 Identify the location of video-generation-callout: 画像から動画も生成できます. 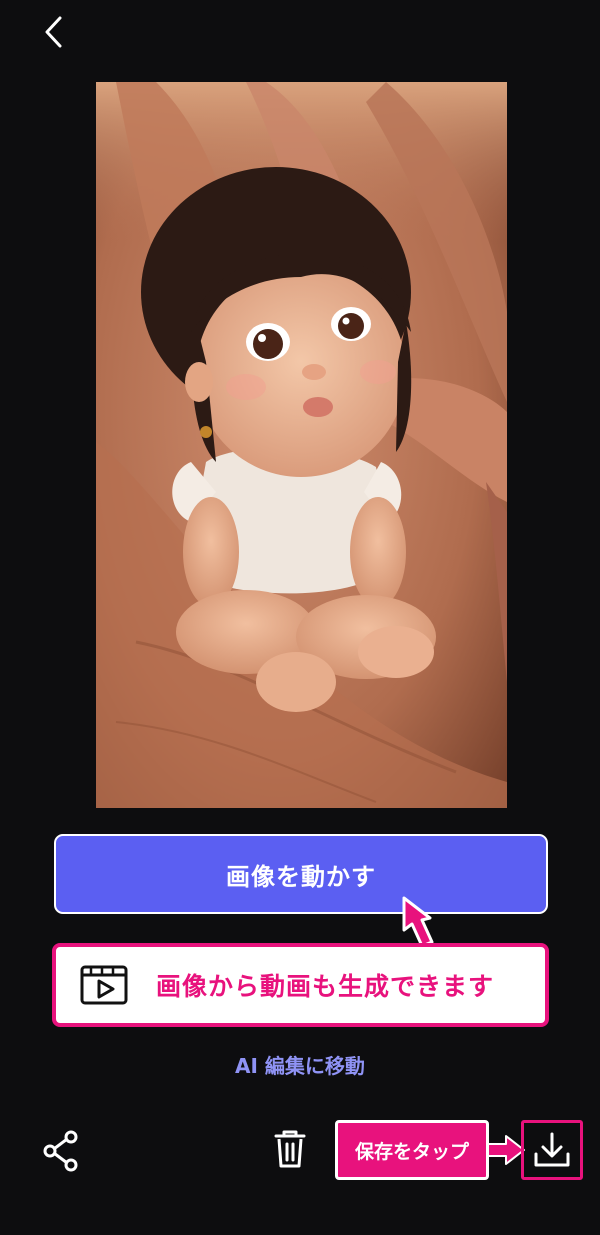
(300, 985).